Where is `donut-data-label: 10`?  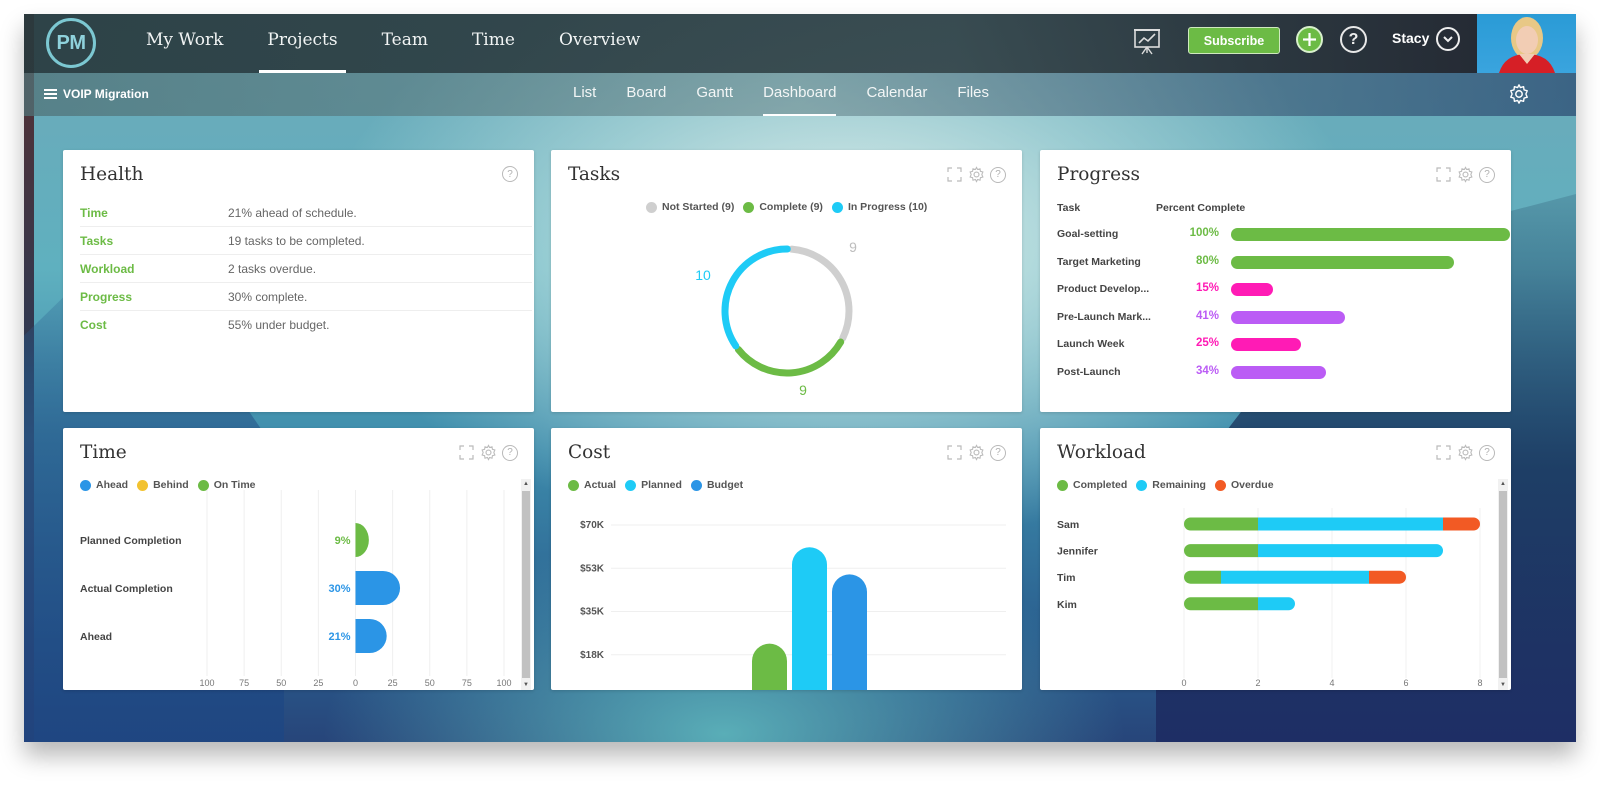
donut-data-label: 10 is located at coordinates (703, 275).